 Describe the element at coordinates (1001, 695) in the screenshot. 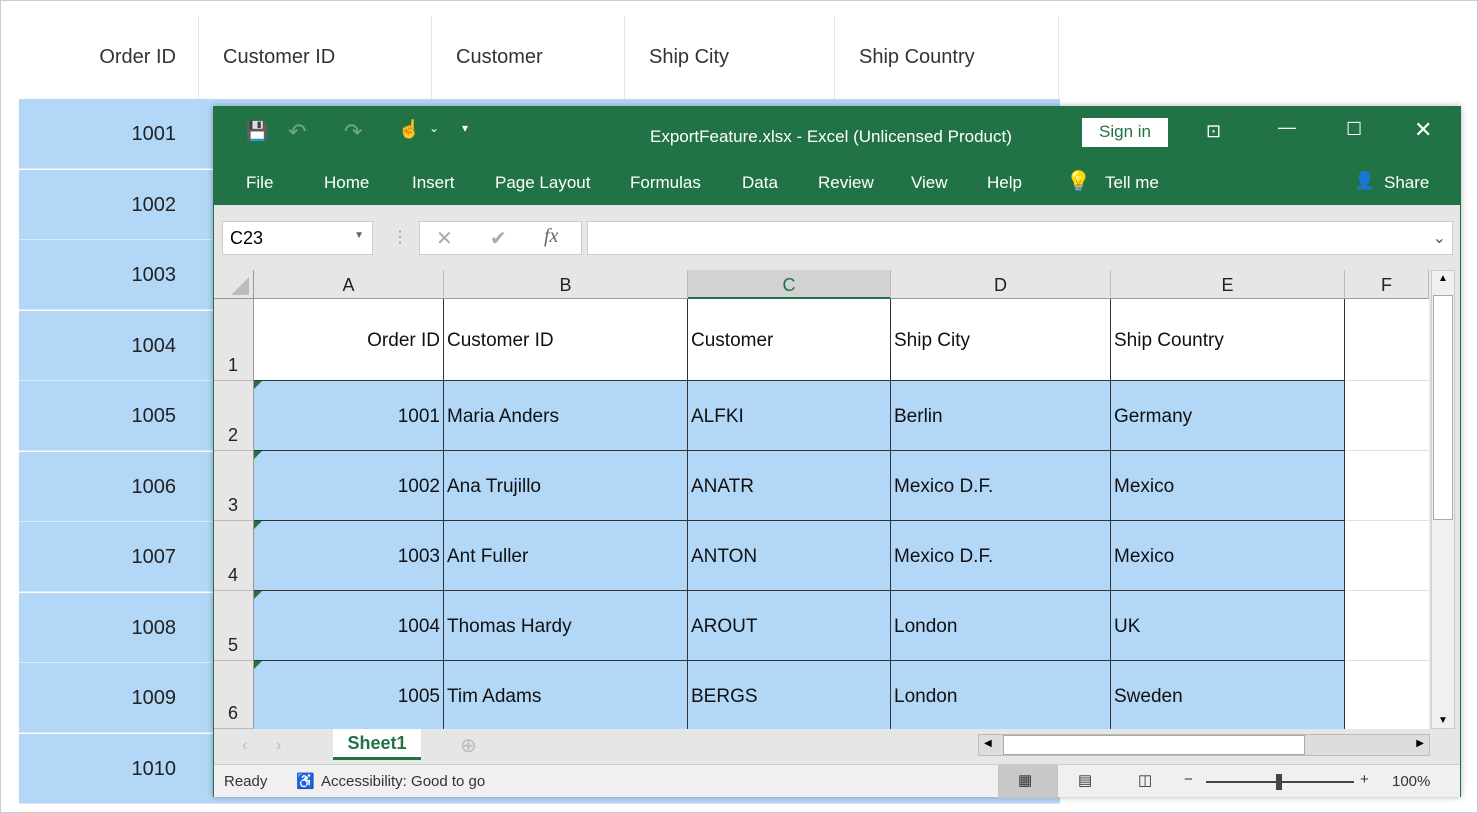

I see `cell-d6: London` at that location.